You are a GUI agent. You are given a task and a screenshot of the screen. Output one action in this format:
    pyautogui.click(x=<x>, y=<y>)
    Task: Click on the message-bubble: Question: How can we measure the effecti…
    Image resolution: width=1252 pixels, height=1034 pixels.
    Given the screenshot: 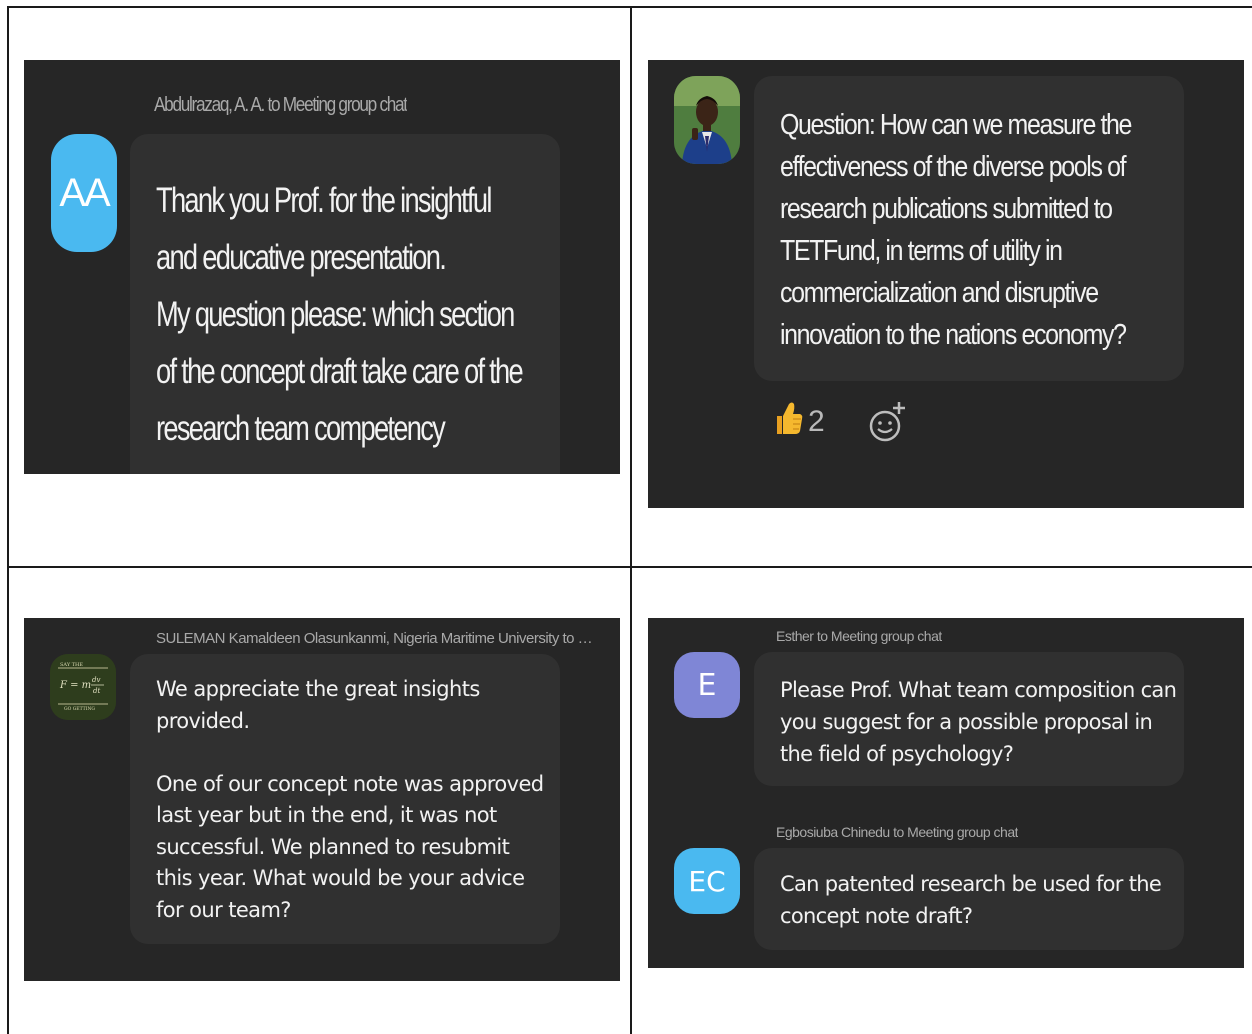 What is the action you would take?
    pyautogui.click(x=969, y=228)
    